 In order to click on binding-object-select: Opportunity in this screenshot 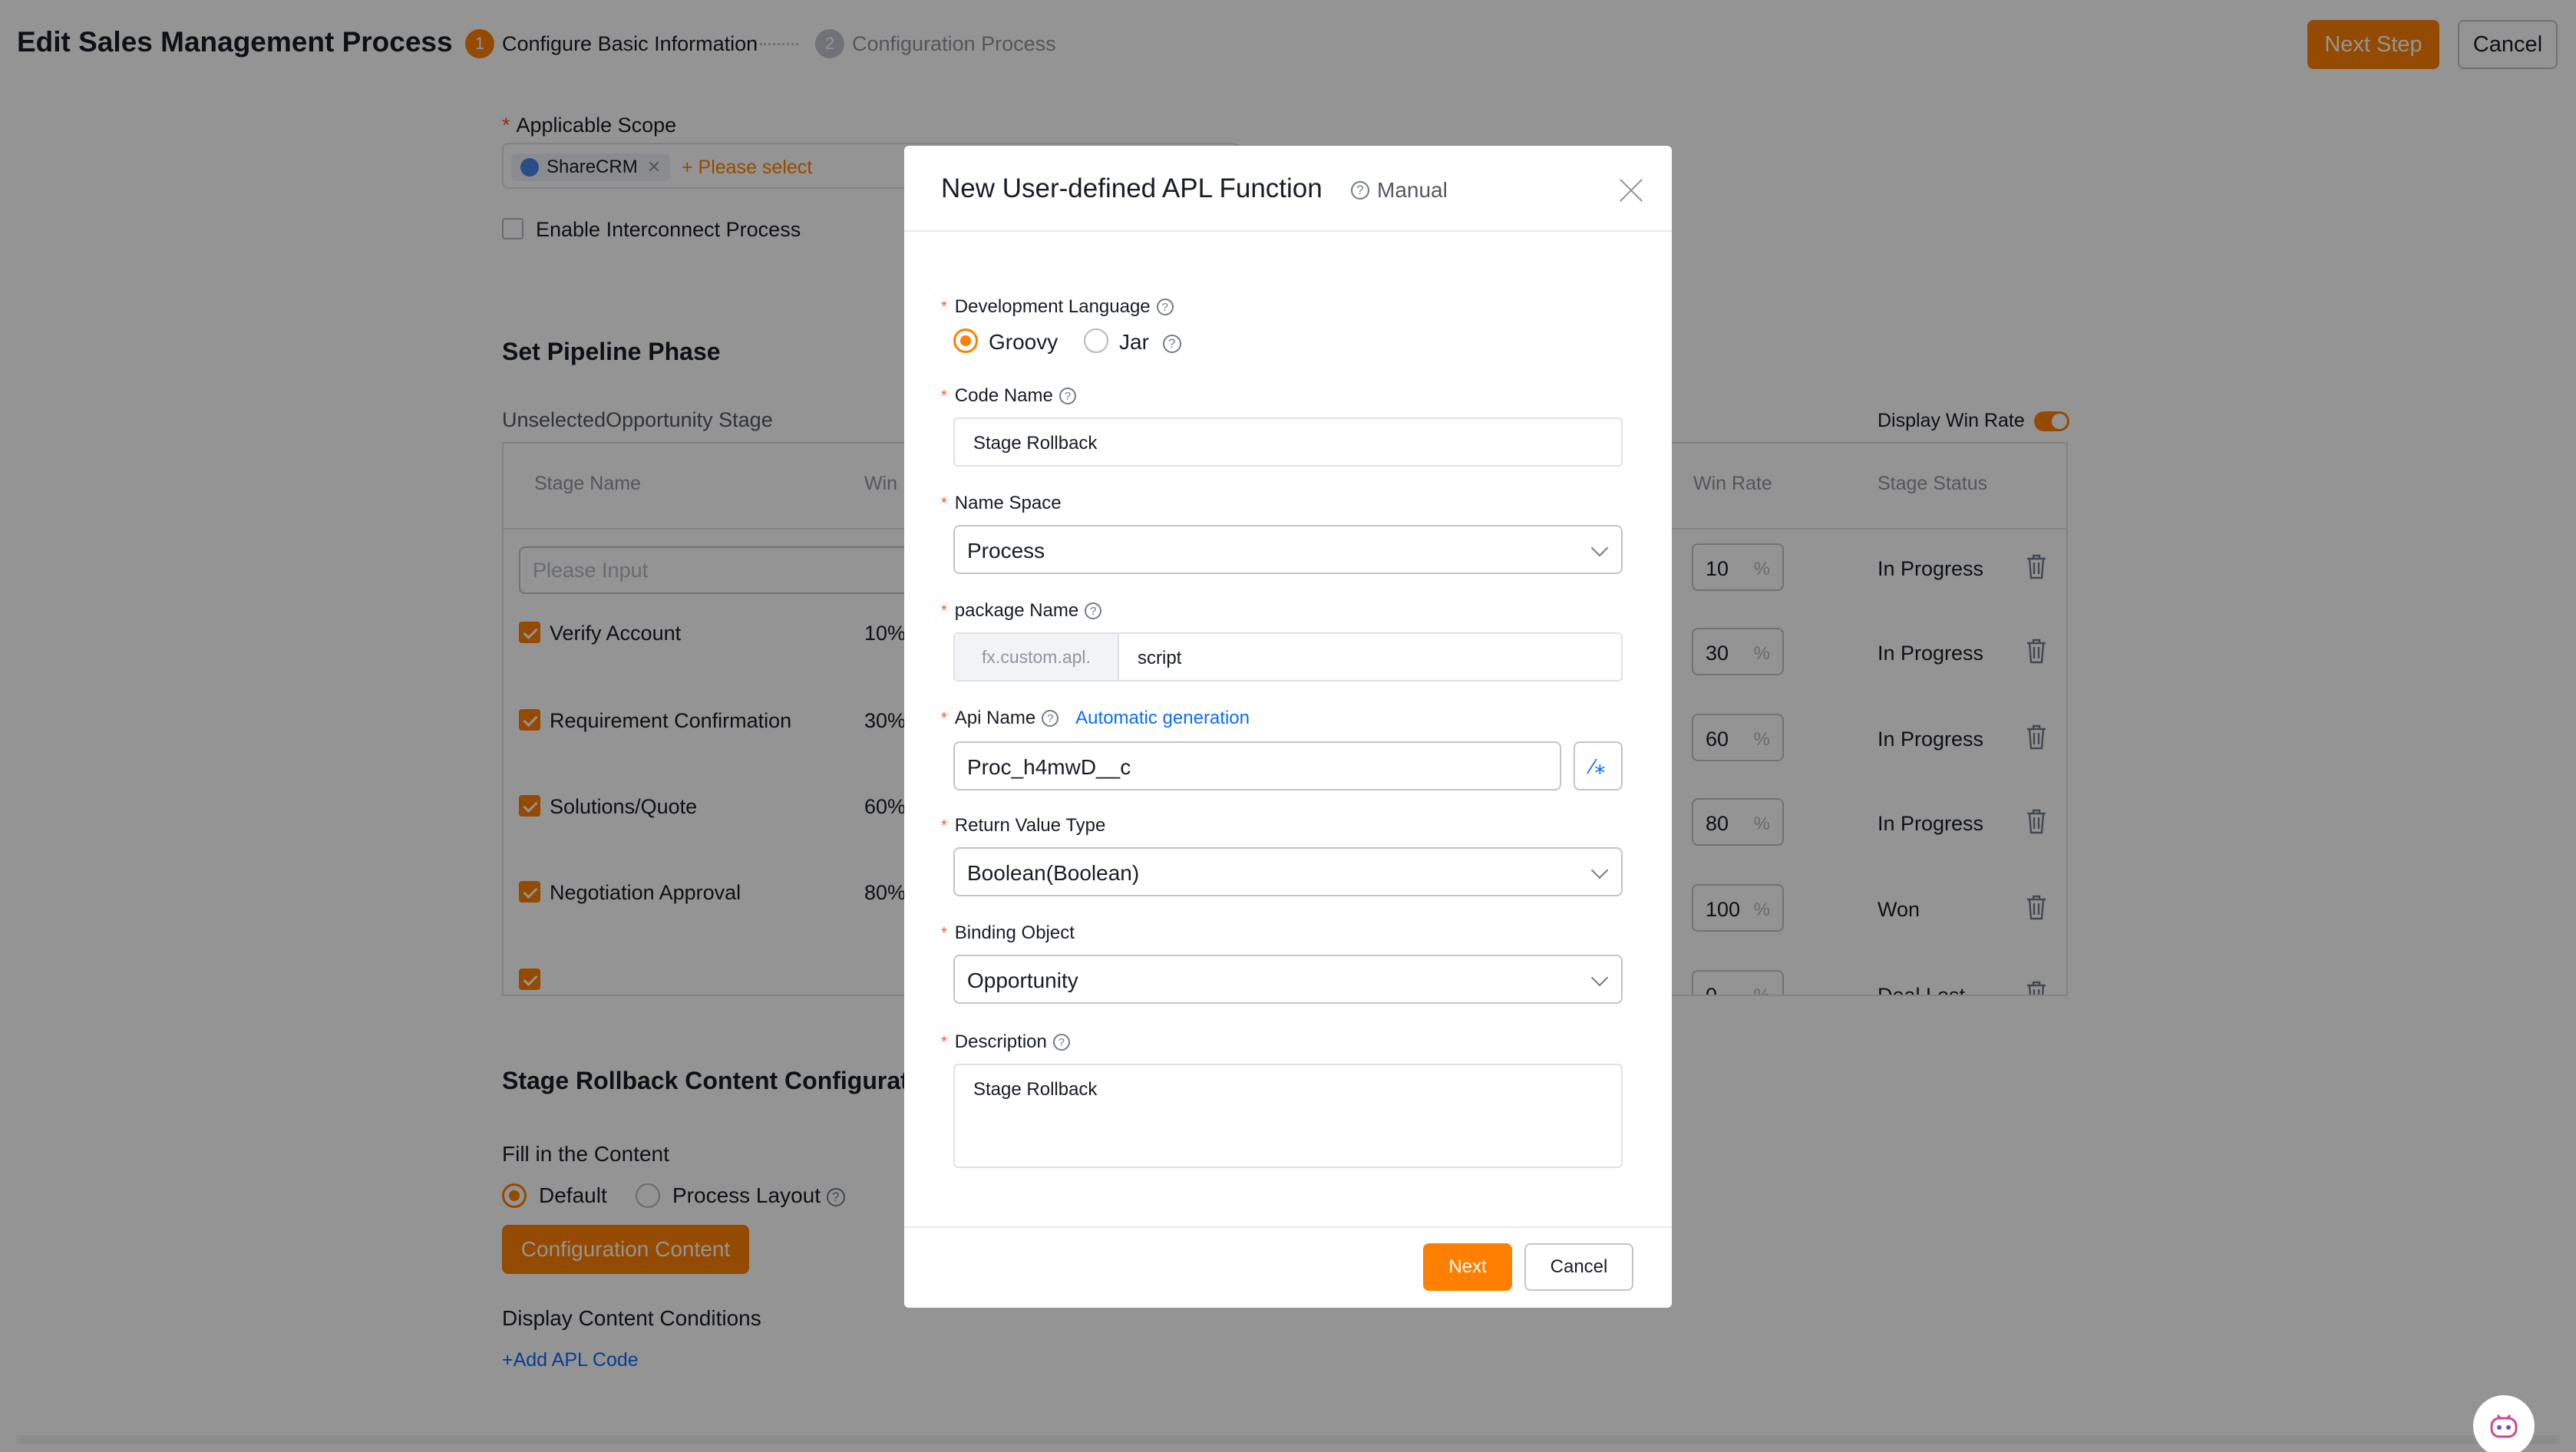, I will do `click(1288, 979)`.